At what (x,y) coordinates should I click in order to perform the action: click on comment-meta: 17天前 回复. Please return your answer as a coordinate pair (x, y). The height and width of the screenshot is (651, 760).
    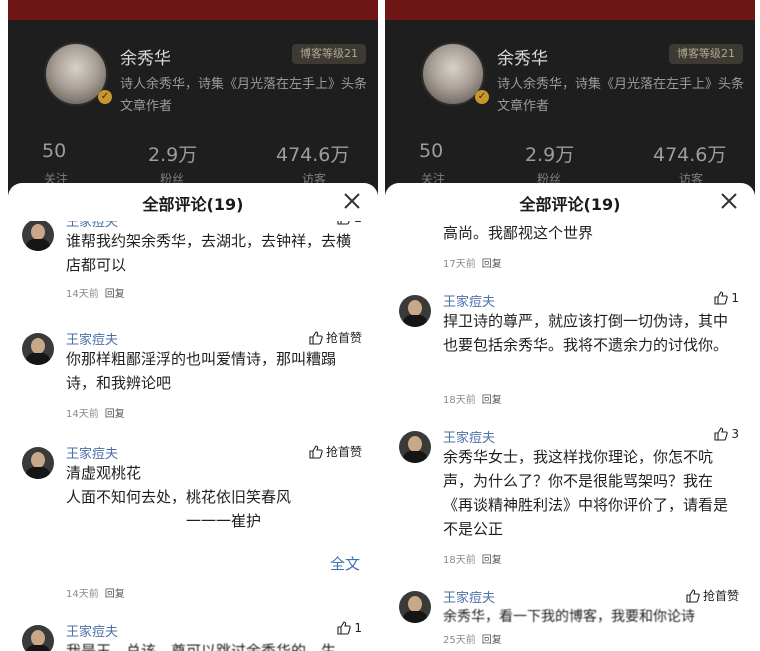
    Looking at the image, I should click on (472, 262).